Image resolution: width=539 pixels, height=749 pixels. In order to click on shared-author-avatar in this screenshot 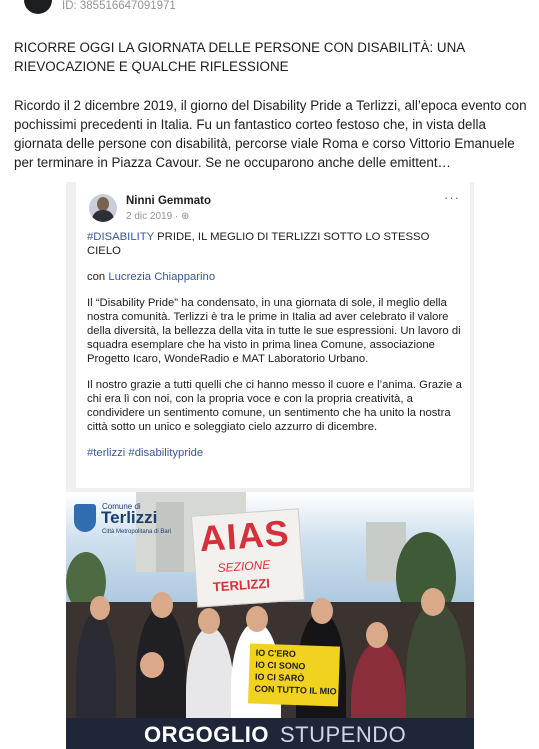, I will do `click(103, 208)`.